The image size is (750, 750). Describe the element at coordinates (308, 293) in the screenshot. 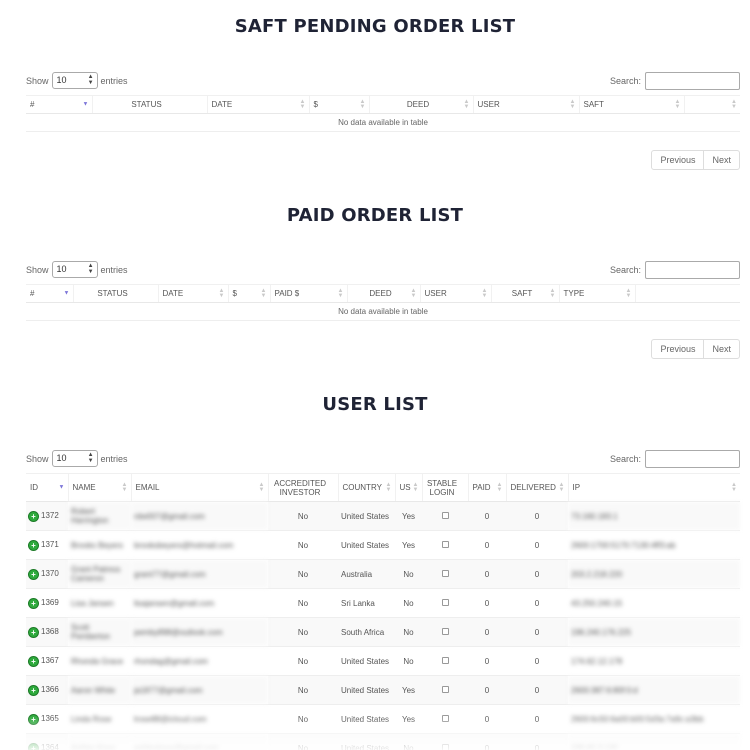

I see `column-header: PAID $ ▲ ▼` at that location.